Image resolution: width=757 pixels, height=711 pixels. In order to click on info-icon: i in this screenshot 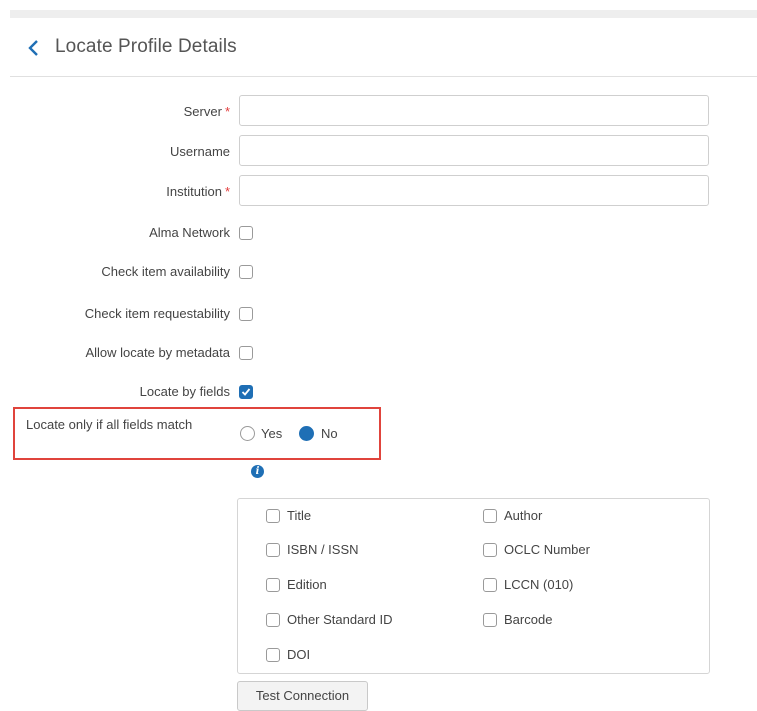, I will do `click(257, 471)`.